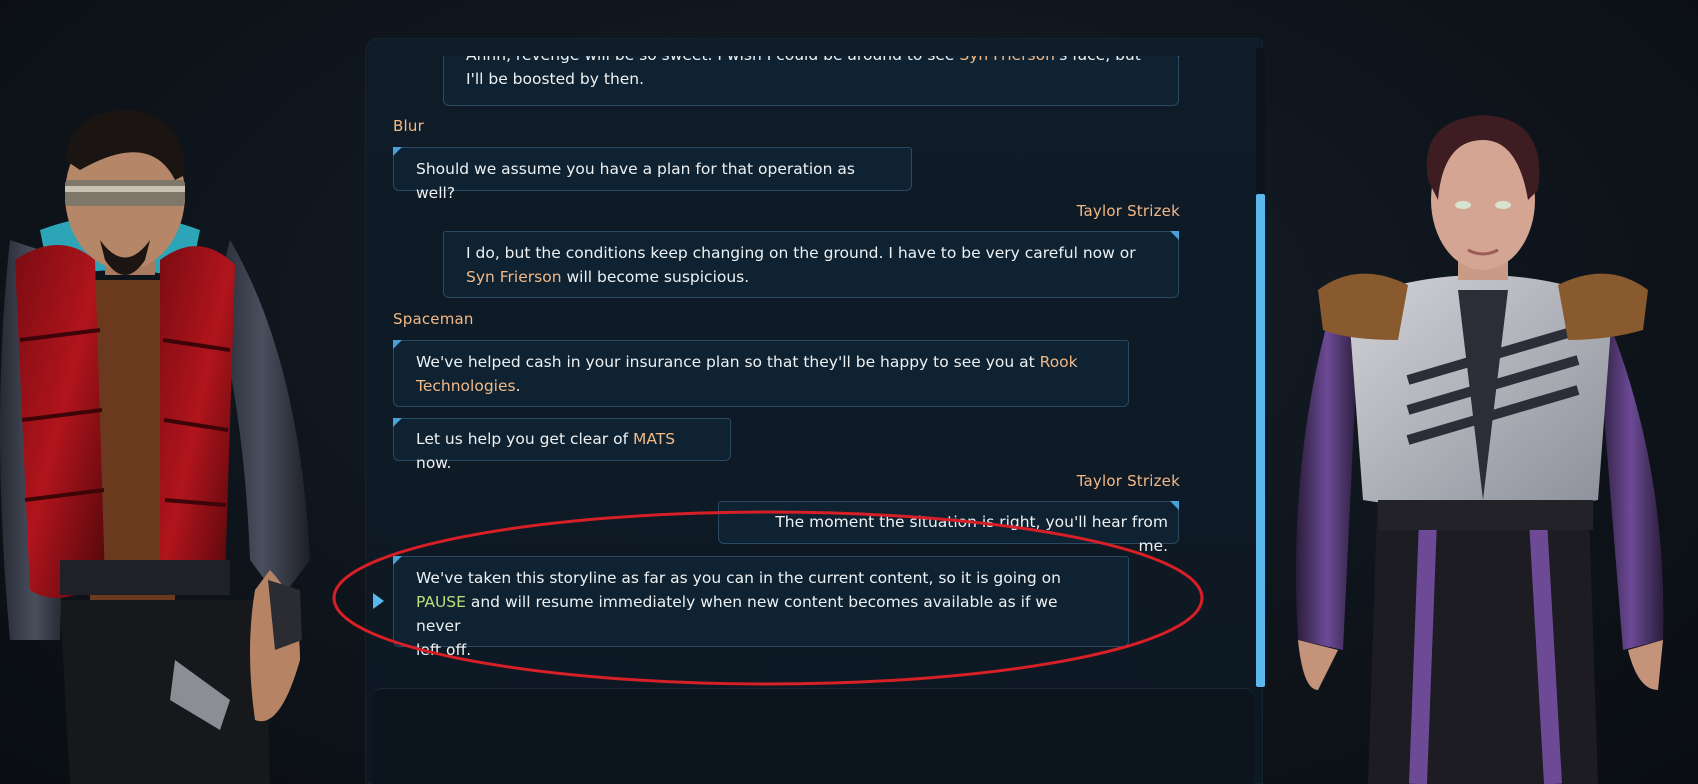 Image resolution: width=1698 pixels, height=784 pixels. I want to click on dialog-keyword: Technologies, so click(466, 386).